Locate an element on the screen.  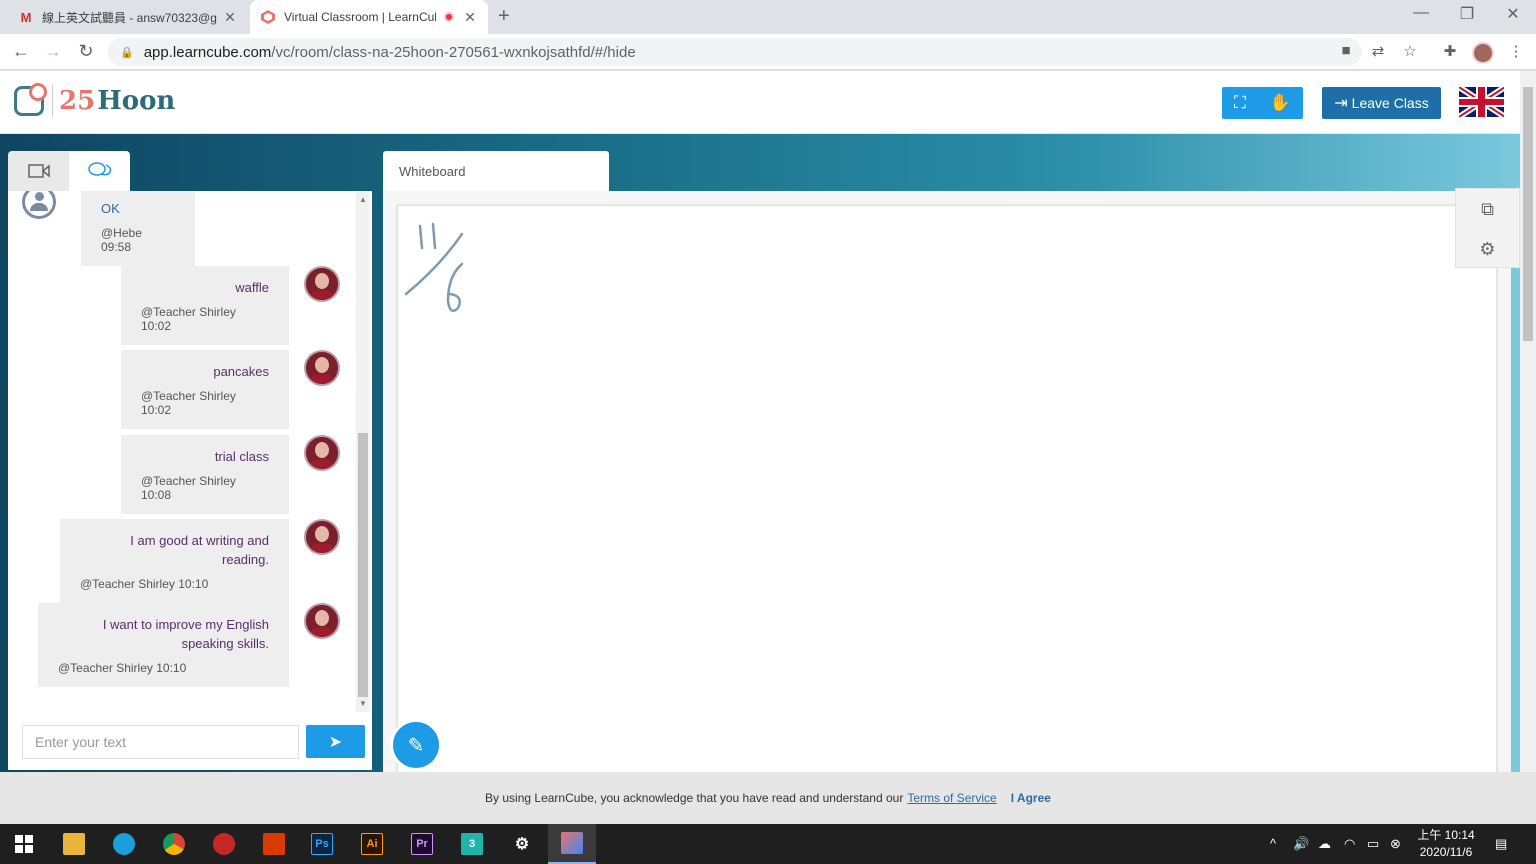
premiere-label: Pr is located at coordinates (422, 844).